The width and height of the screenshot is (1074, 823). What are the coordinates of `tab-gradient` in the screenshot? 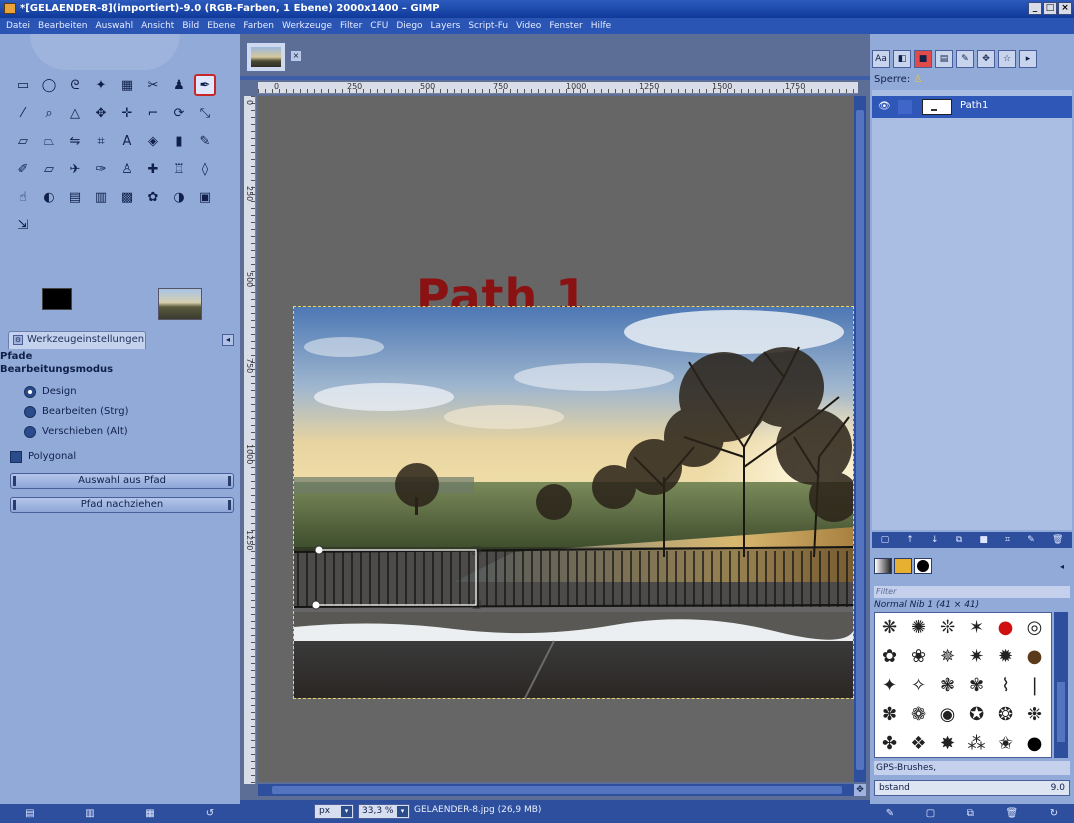 It's located at (883, 566).